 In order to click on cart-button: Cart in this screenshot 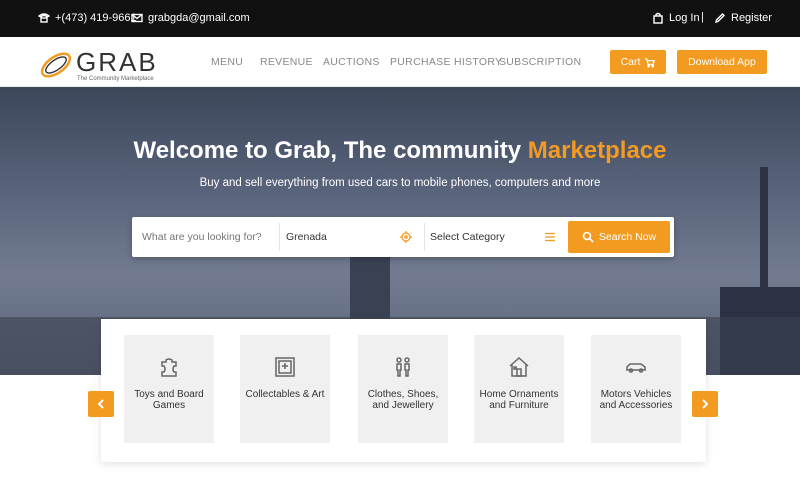, I will do `click(638, 62)`.